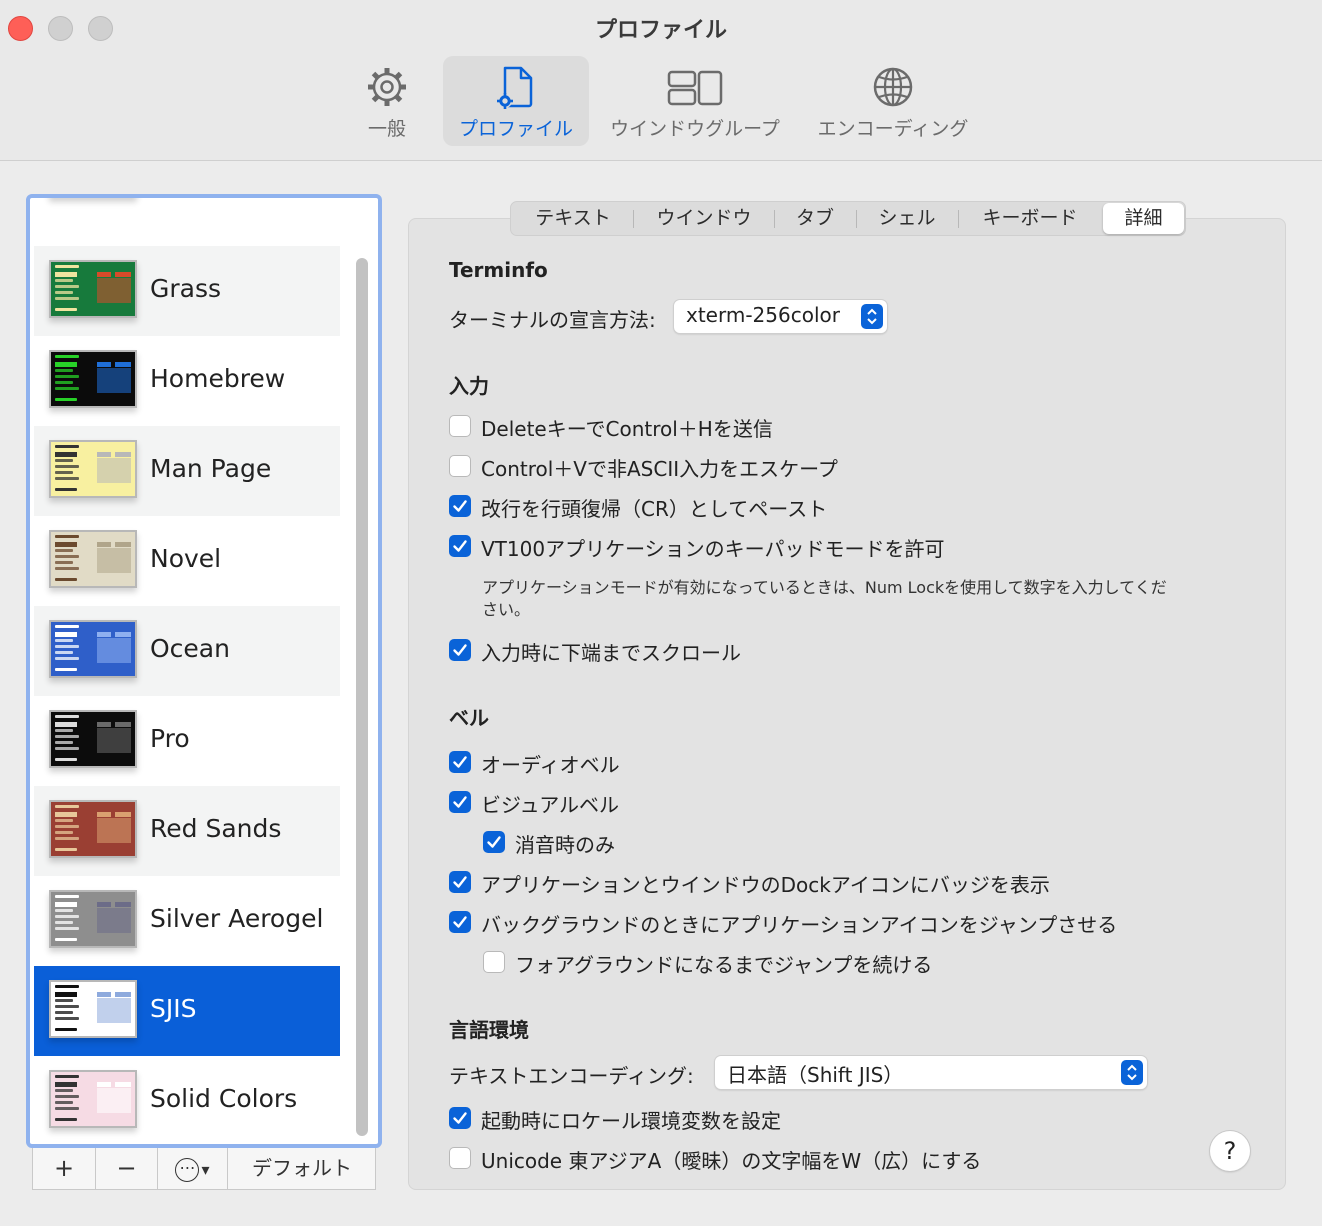 The height and width of the screenshot is (1226, 1322). What do you see at coordinates (460, 1118) in the screenshot?
I see `set-locale-vars-checkbox` at bounding box center [460, 1118].